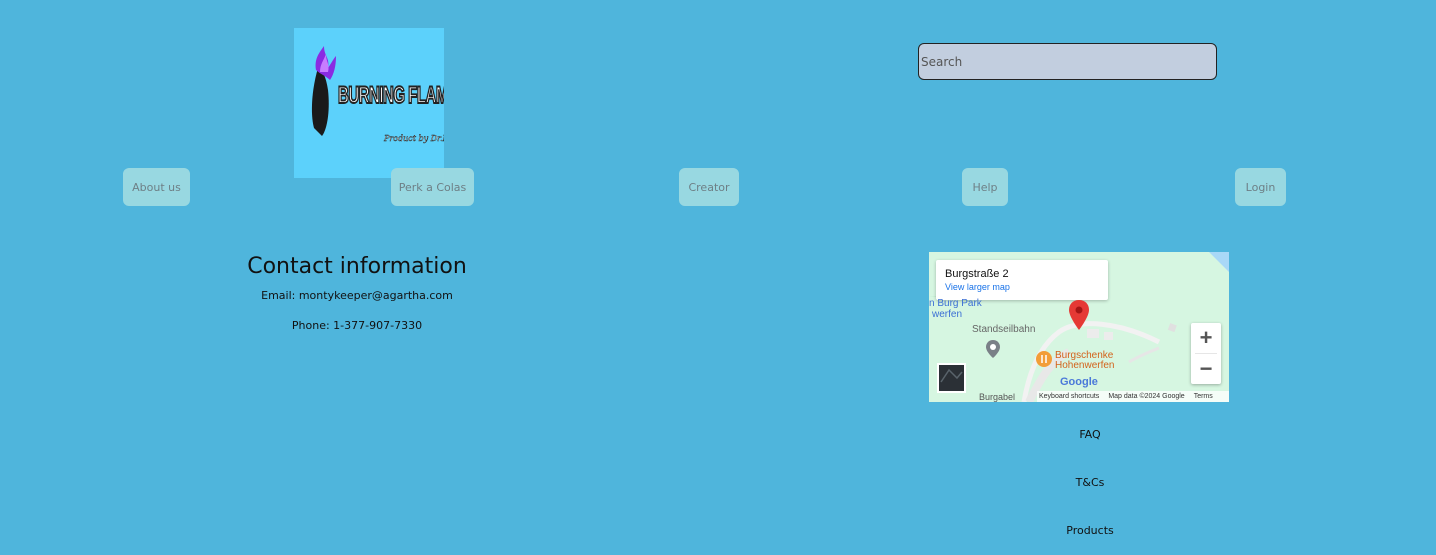 The height and width of the screenshot is (555, 1436). What do you see at coordinates (1085, 365) in the screenshot?
I see `map-label-restaurant-2: Hohenwerfen` at bounding box center [1085, 365].